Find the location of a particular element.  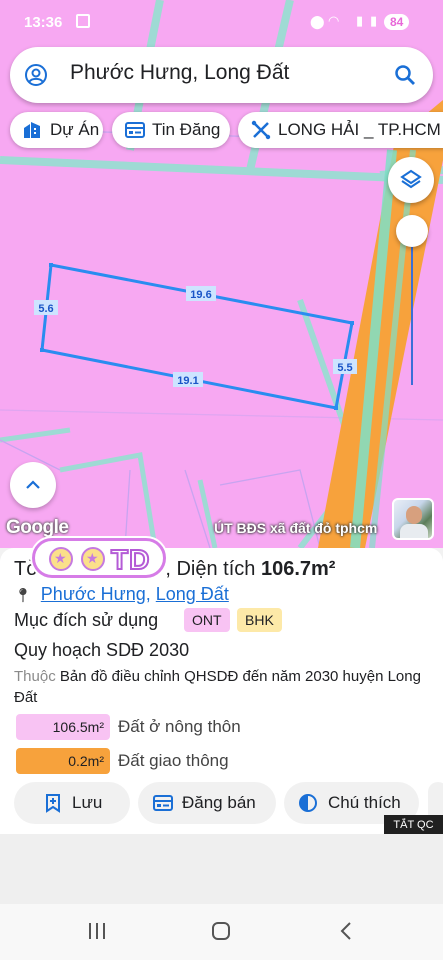

save-button: Lưu is located at coordinates (72, 803).